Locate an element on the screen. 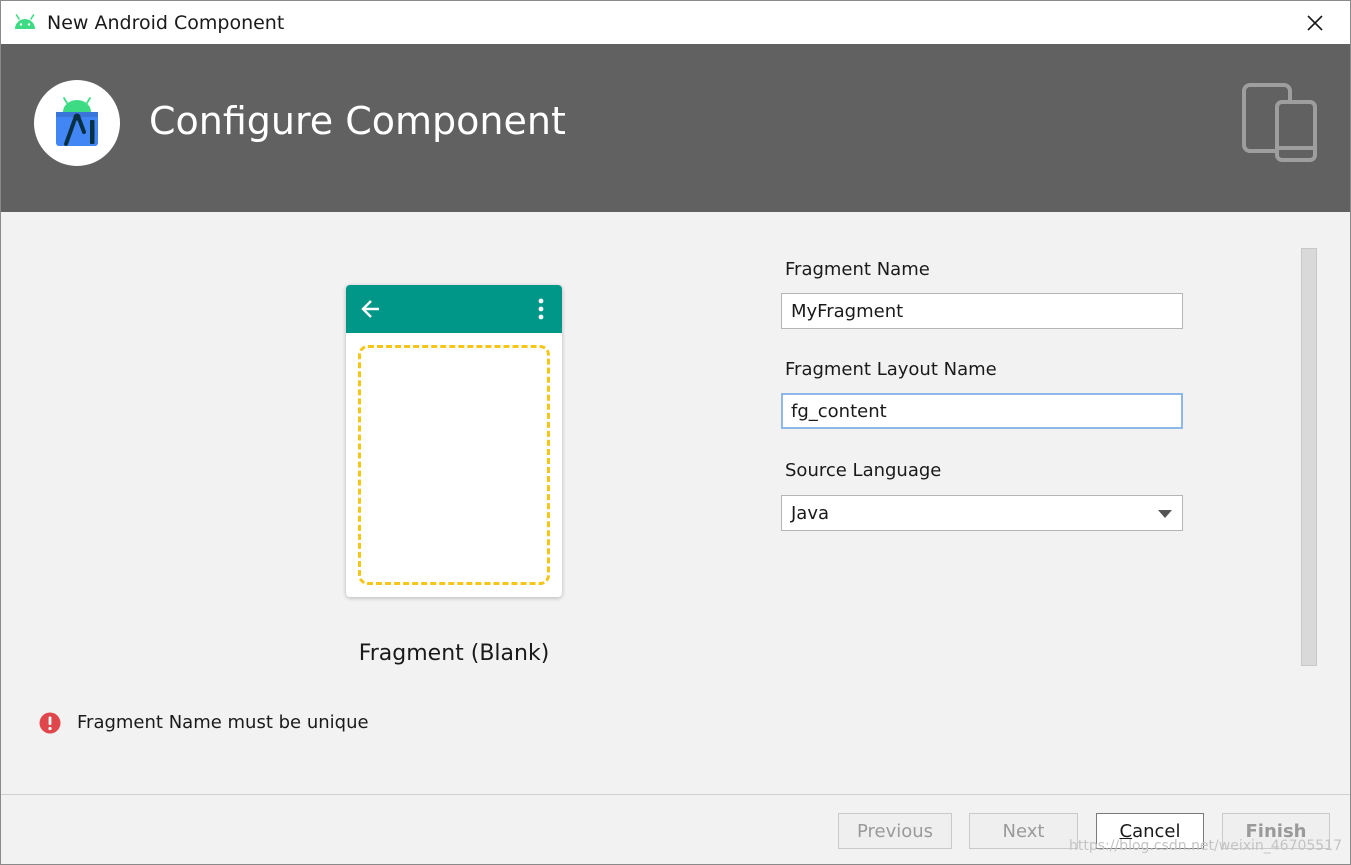 The height and width of the screenshot is (865, 1351). fragment-name-label: Fragment Name is located at coordinates (857, 269).